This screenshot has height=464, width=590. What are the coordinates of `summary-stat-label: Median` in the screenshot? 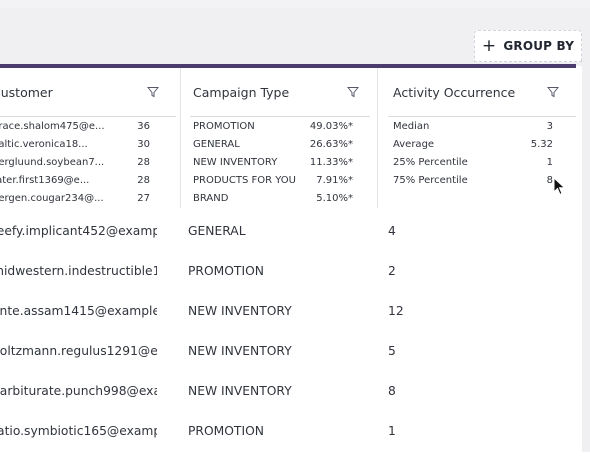 It's located at (411, 126).